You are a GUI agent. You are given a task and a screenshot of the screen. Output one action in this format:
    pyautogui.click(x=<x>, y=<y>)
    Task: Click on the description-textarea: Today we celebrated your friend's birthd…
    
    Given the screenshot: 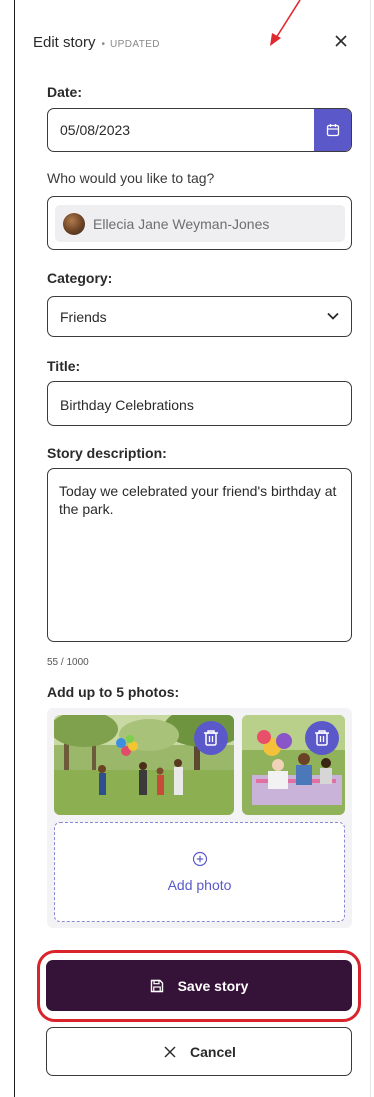 What is the action you would take?
    pyautogui.click(x=199, y=555)
    